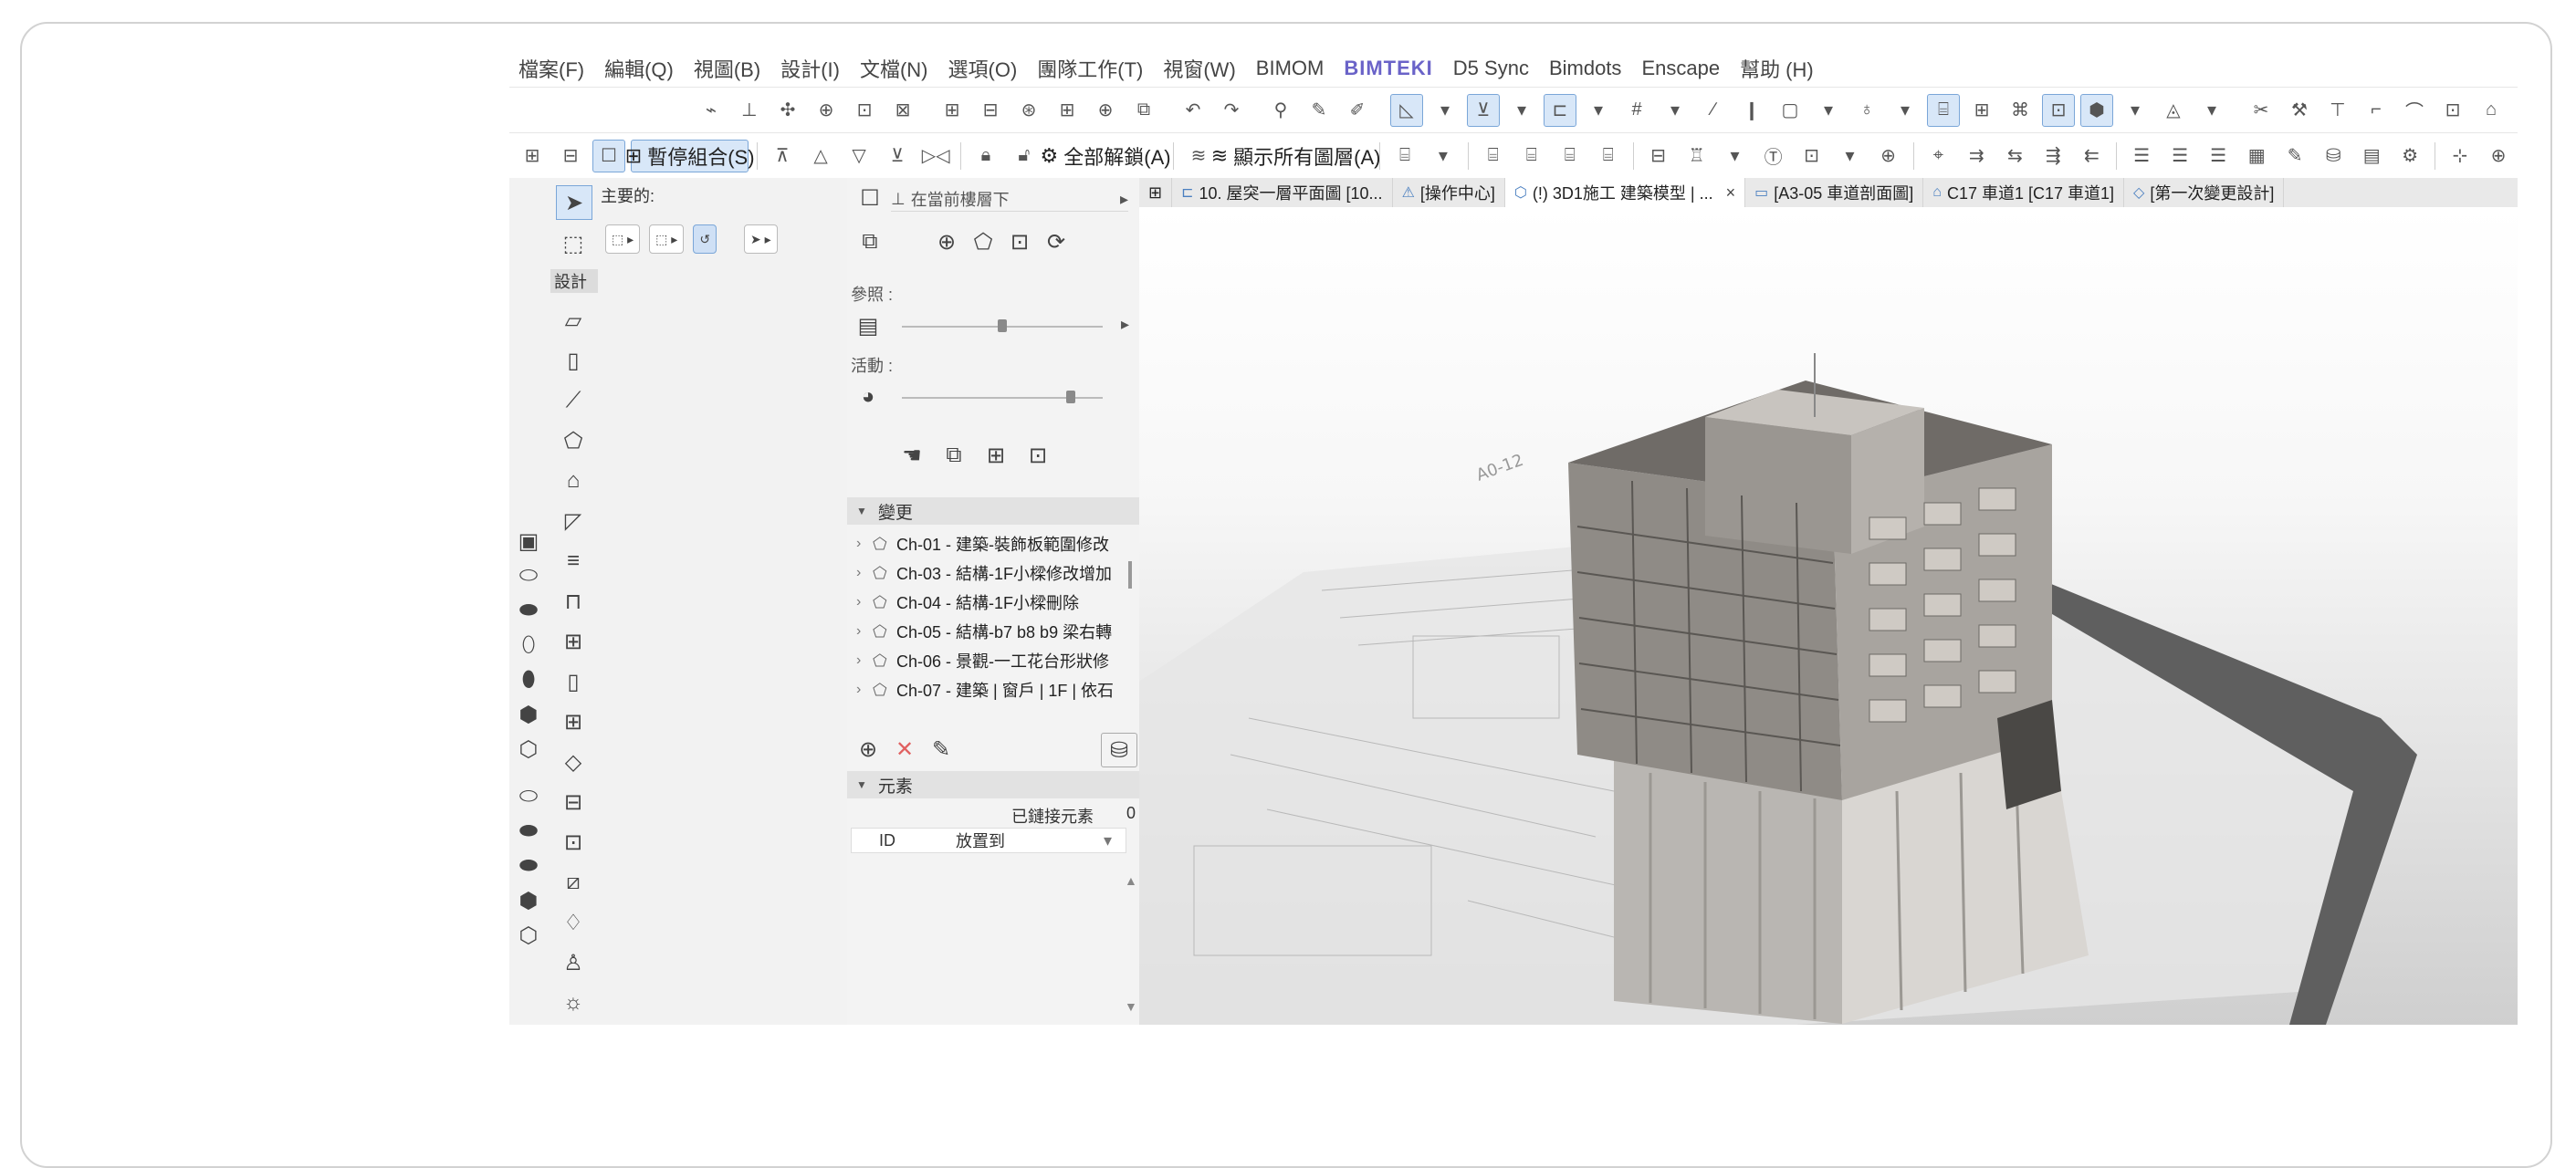  What do you see at coordinates (1773, 156) in the screenshot?
I see `text-size-icon: Ⓣ` at bounding box center [1773, 156].